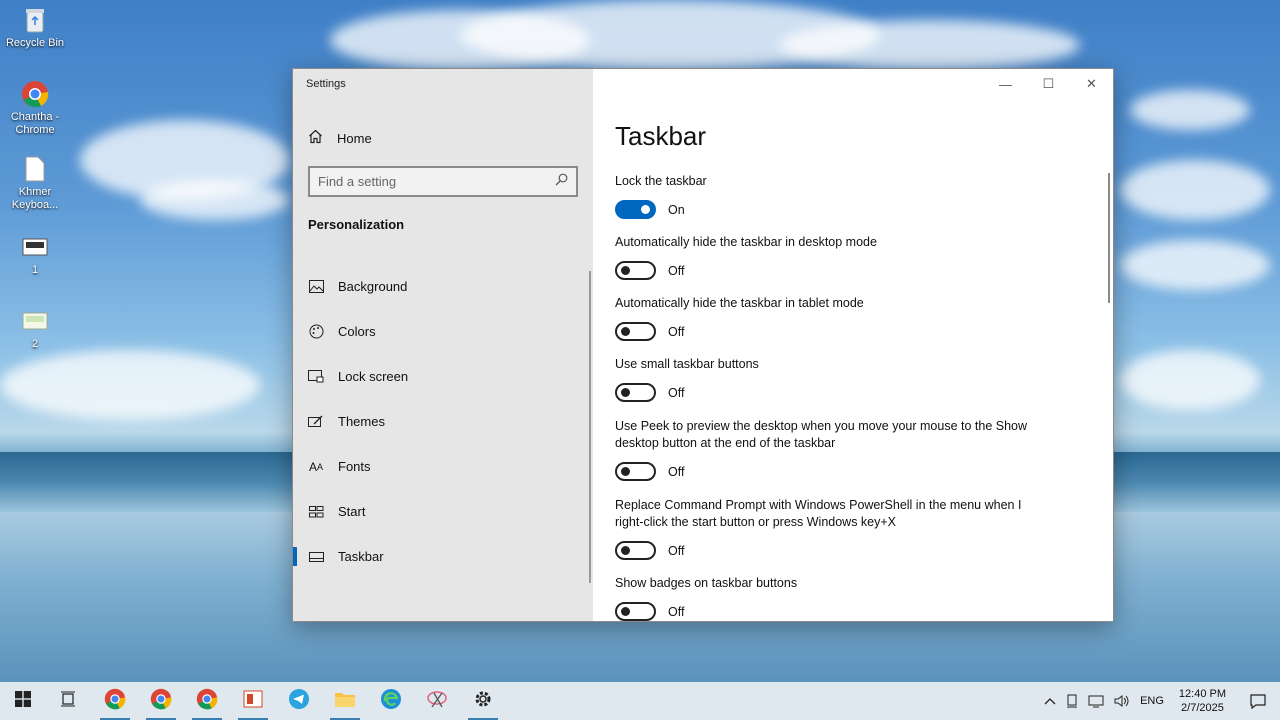 Image resolution: width=1280 pixels, height=720 pixels. I want to click on sidebar-item-fonts: AA Fonts, so click(443, 466).